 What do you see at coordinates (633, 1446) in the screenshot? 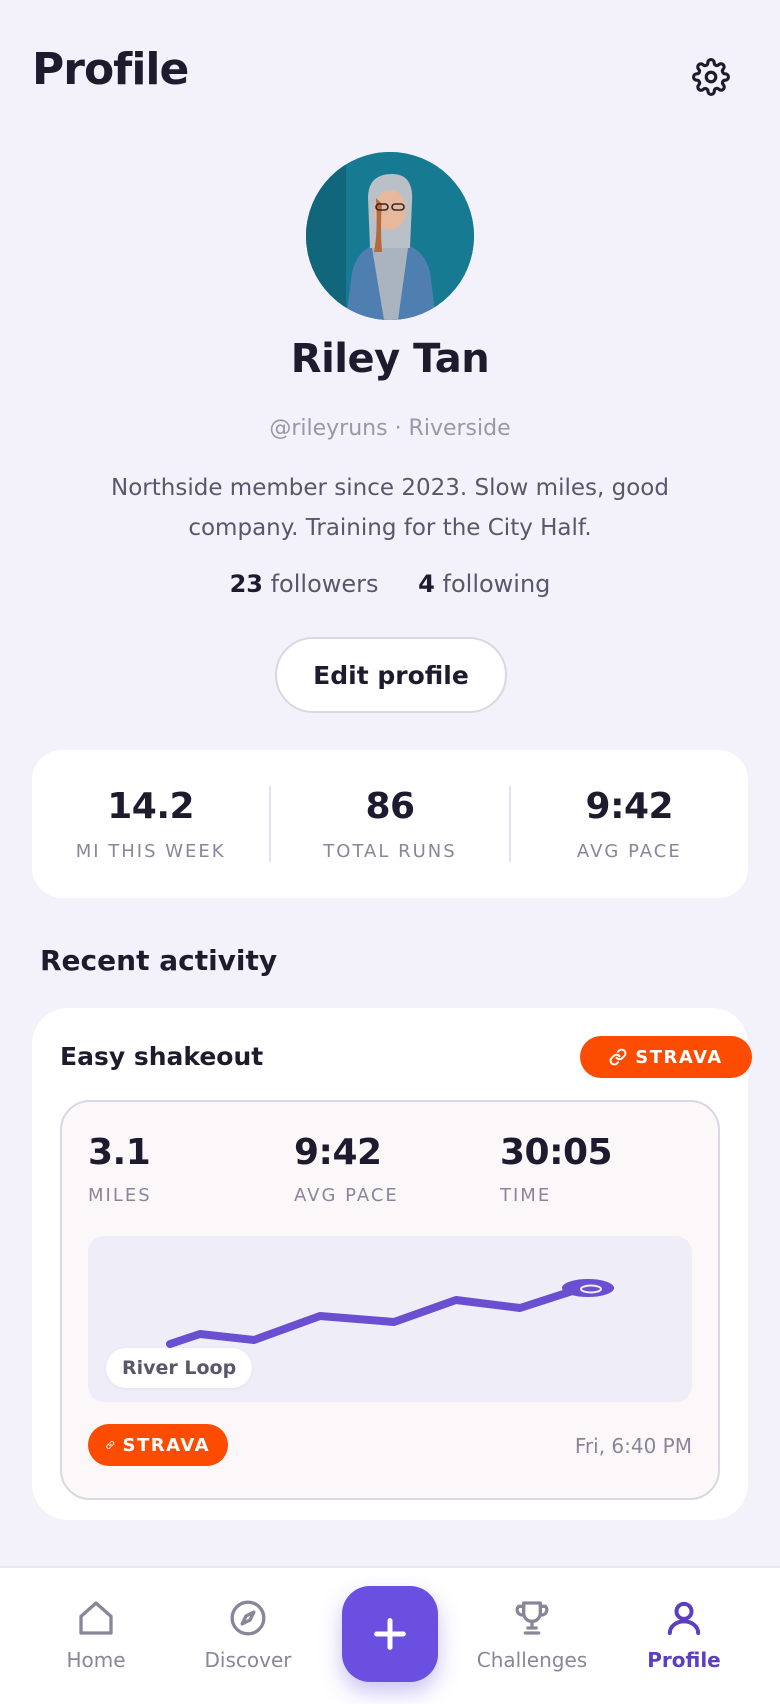
I see `activity-timestamp: Fri, 6:40 PM` at bounding box center [633, 1446].